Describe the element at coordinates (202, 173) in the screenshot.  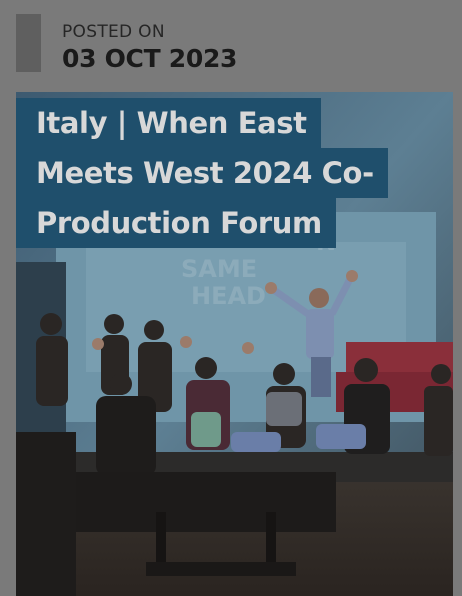
I see `article-title-line: Meets West 2024 Co-` at that location.